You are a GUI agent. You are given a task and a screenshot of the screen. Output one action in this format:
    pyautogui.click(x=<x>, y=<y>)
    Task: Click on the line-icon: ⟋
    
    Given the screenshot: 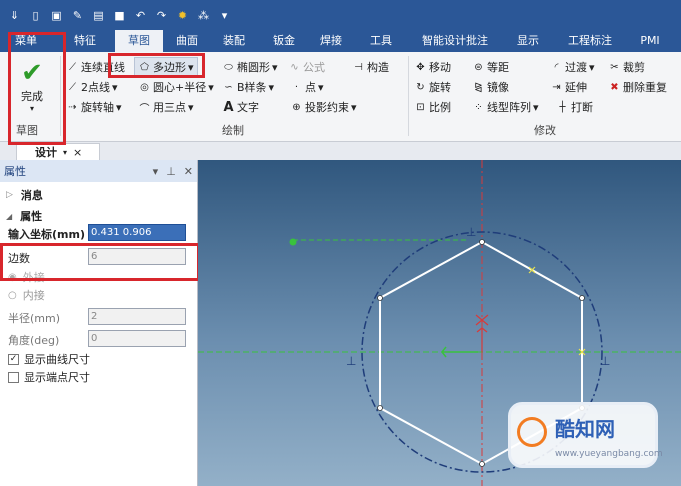 What is the action you would take?
    pyautogui.click(x=72, y=87)
    